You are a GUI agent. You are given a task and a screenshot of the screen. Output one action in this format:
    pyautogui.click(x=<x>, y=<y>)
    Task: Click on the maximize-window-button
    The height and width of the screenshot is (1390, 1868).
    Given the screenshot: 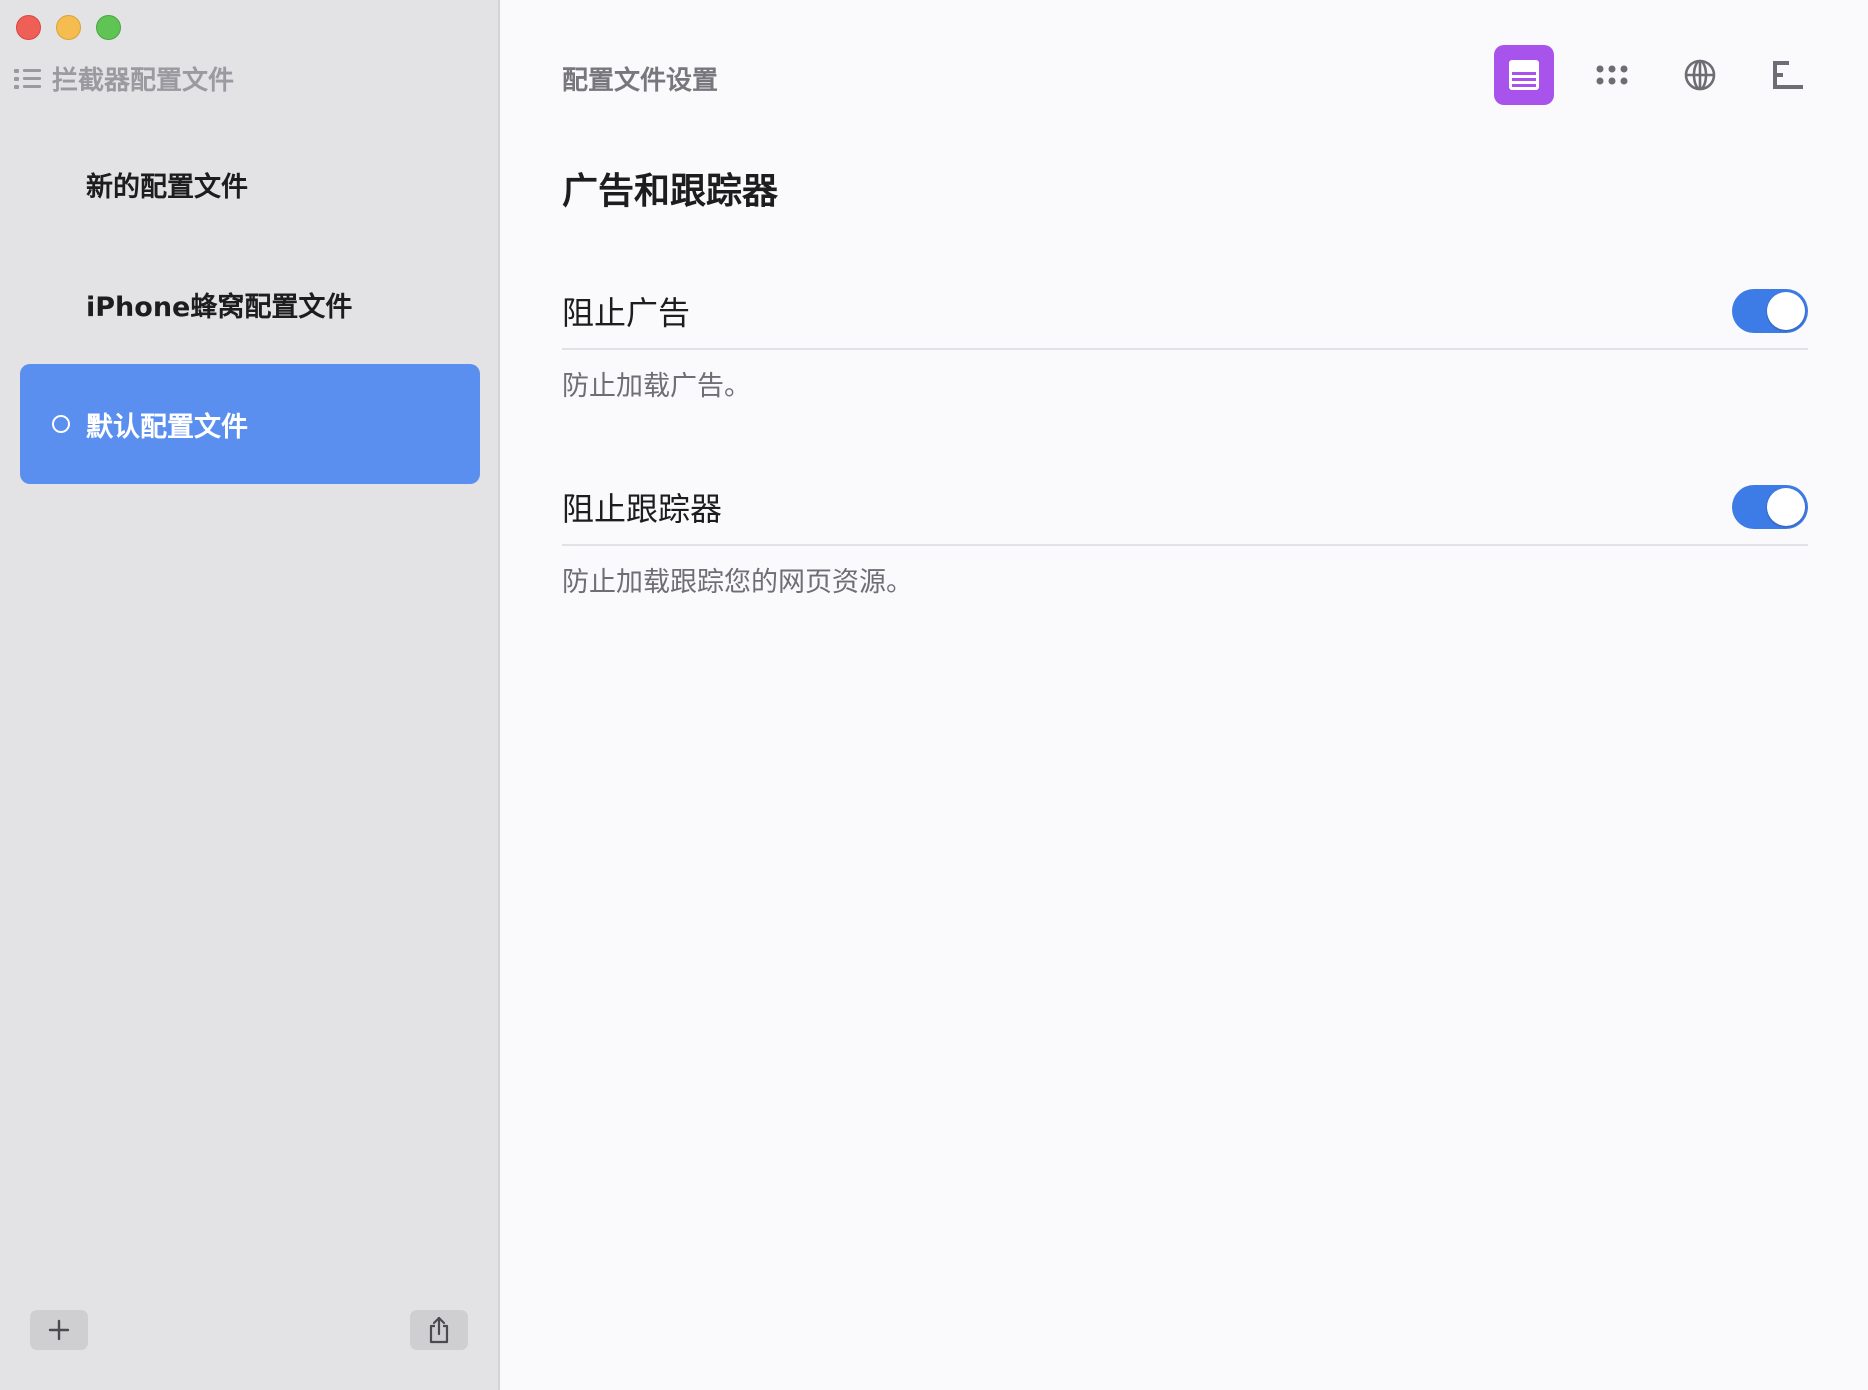 What is the action you would take?
    pyautogui.click(x=108, y=27)
    